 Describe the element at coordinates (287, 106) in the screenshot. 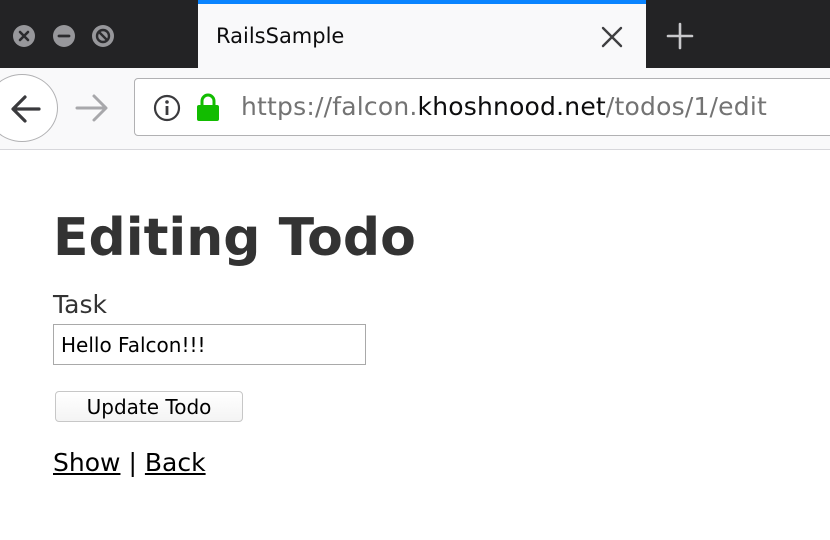

I see `url-scheme: https://` at that location.